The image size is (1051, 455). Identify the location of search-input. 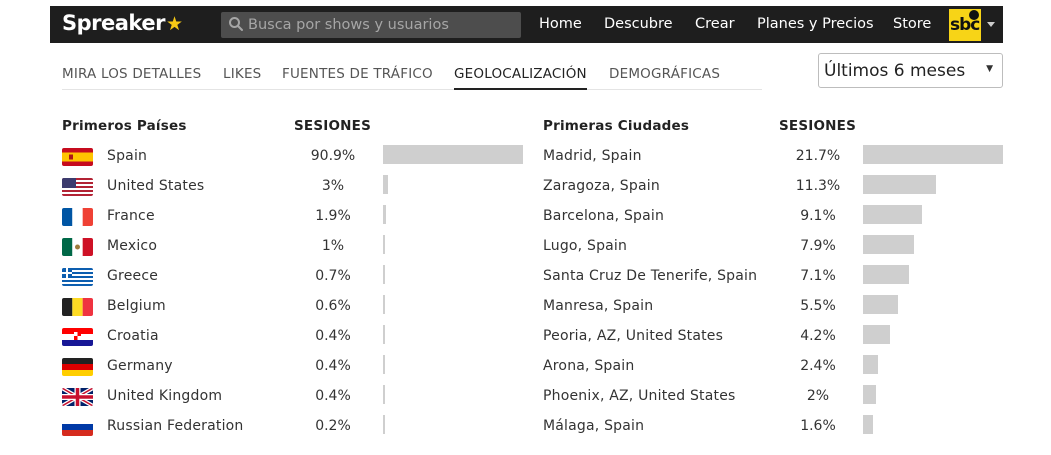
(382, 25).